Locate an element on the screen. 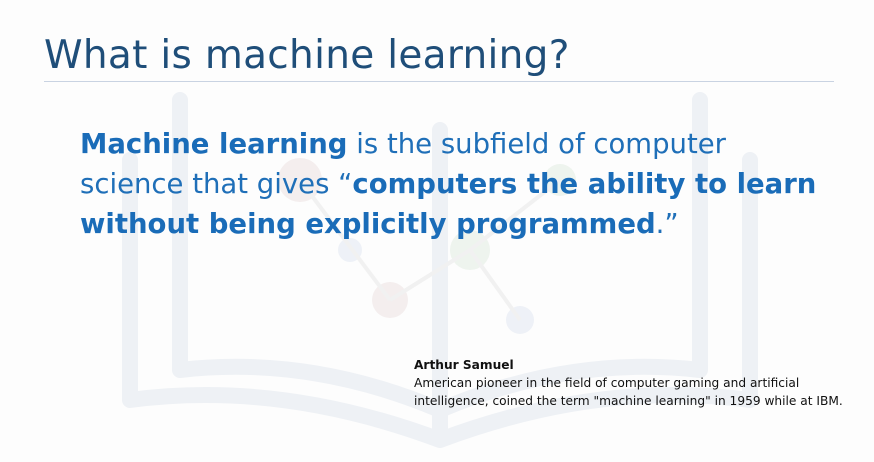  page-title: What is machine learning? is located at coordinates (307, 55).